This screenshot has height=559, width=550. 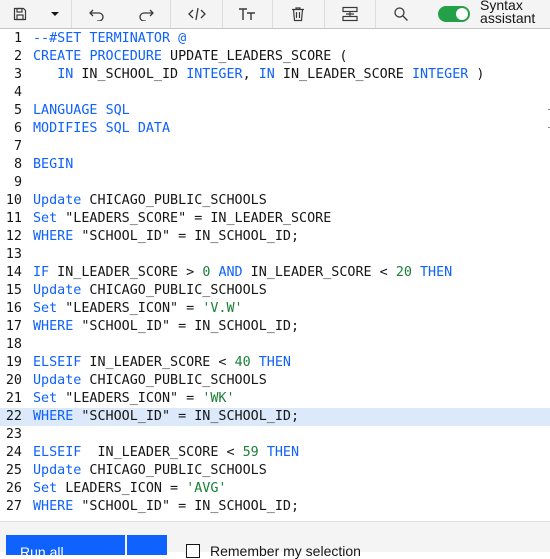 I want to click on code-line: 5 LANGUAGE SQL, so click(x=275, y=111).